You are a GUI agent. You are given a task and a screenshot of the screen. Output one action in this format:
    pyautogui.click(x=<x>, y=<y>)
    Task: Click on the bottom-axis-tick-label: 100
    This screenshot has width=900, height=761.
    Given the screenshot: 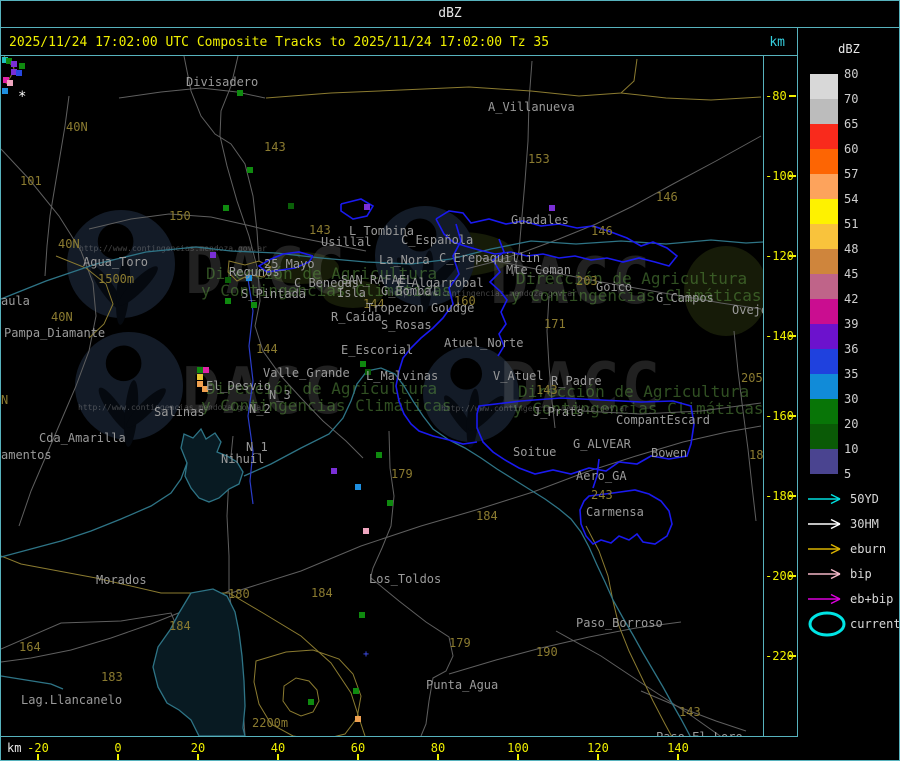 What is the action you would take?
    pyautogui.click(x=518, y=748)
    